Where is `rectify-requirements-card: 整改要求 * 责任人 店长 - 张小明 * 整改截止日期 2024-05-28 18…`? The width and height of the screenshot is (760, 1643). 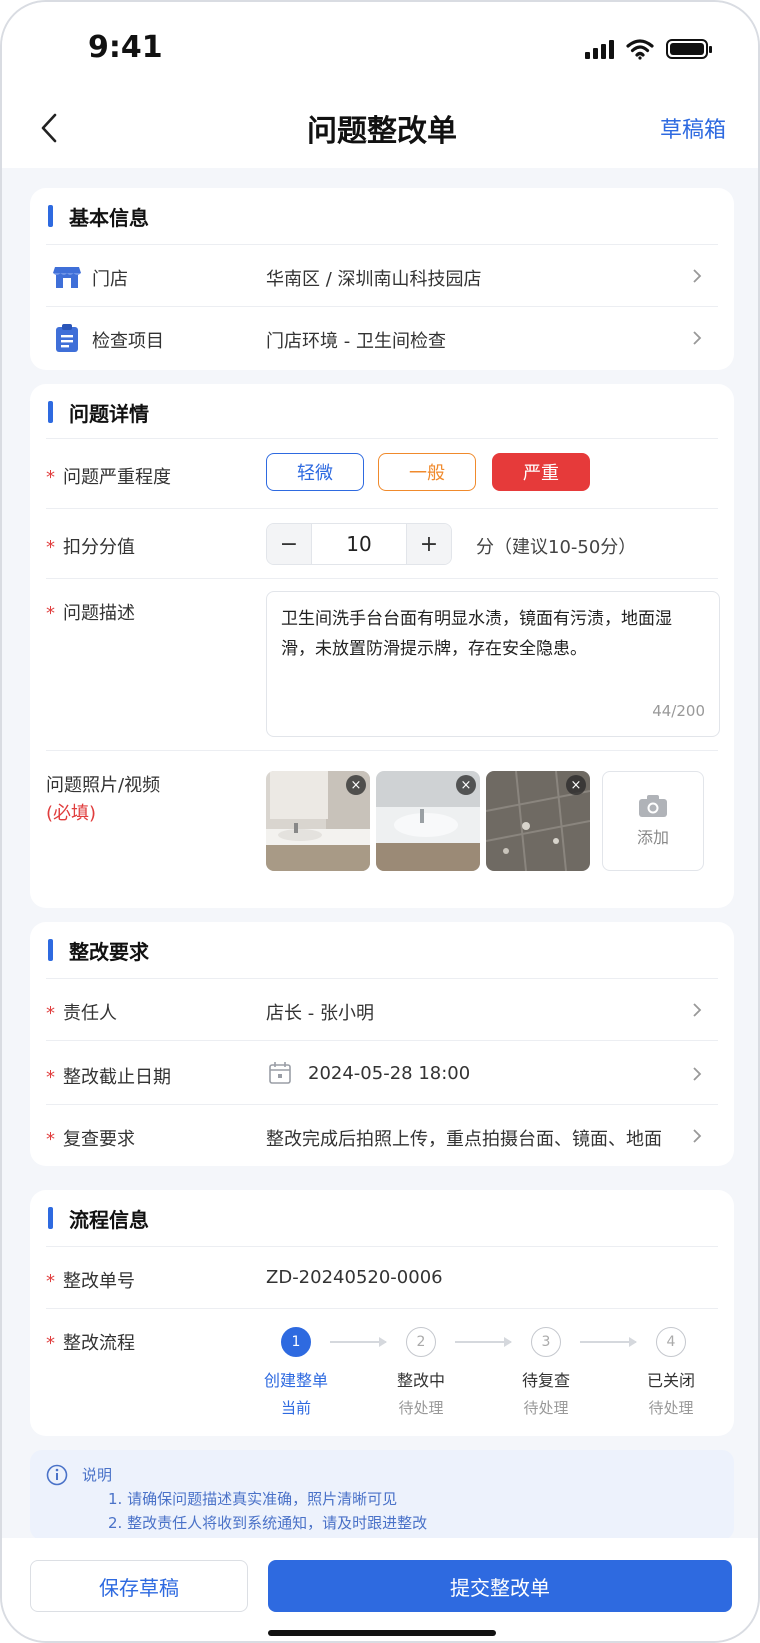 rectify-requirements-card: 整改要求 * 责任人 店长 - 张小明 * 整改截止日期 2024-05-28 18… is located at coordinates (382, 1044).